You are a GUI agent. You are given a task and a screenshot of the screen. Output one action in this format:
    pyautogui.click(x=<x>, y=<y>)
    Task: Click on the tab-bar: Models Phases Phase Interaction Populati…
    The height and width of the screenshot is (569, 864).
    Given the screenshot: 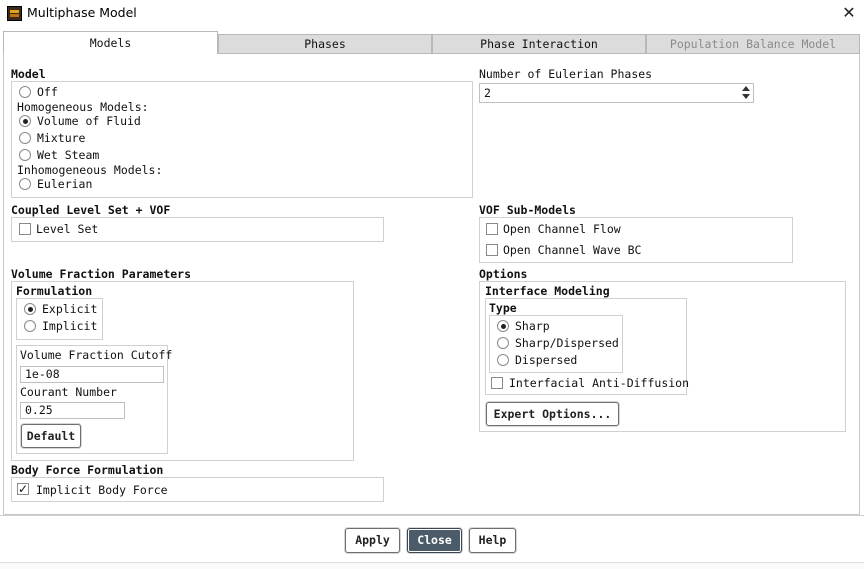 What is the action you would take?
    pyautogui.click(x=431, y=42)
    